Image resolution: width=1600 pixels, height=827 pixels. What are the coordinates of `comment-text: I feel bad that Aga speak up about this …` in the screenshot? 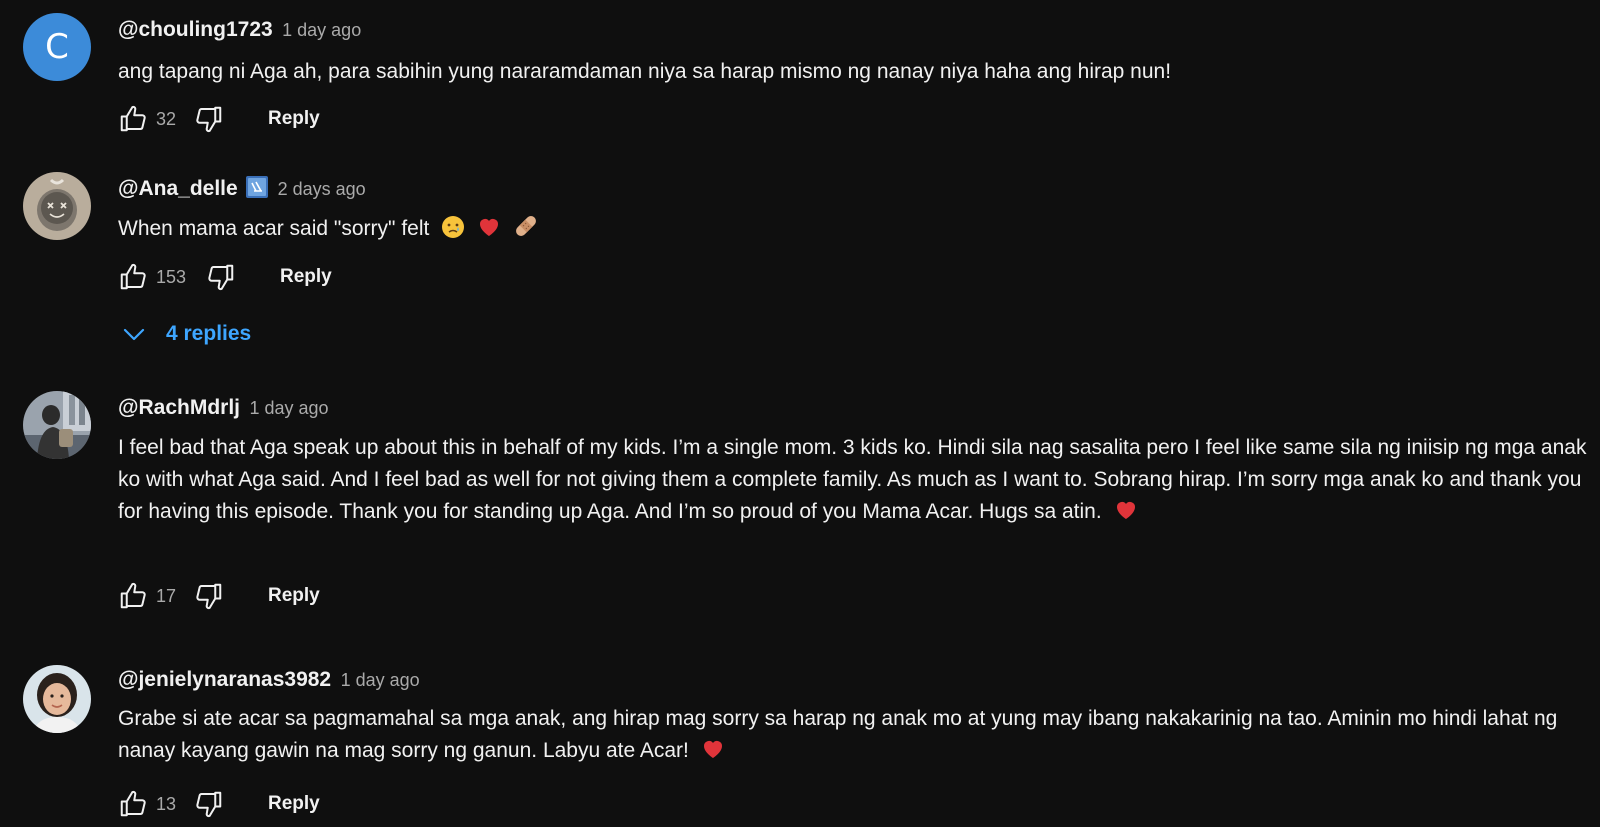 It's located at (853, 480).